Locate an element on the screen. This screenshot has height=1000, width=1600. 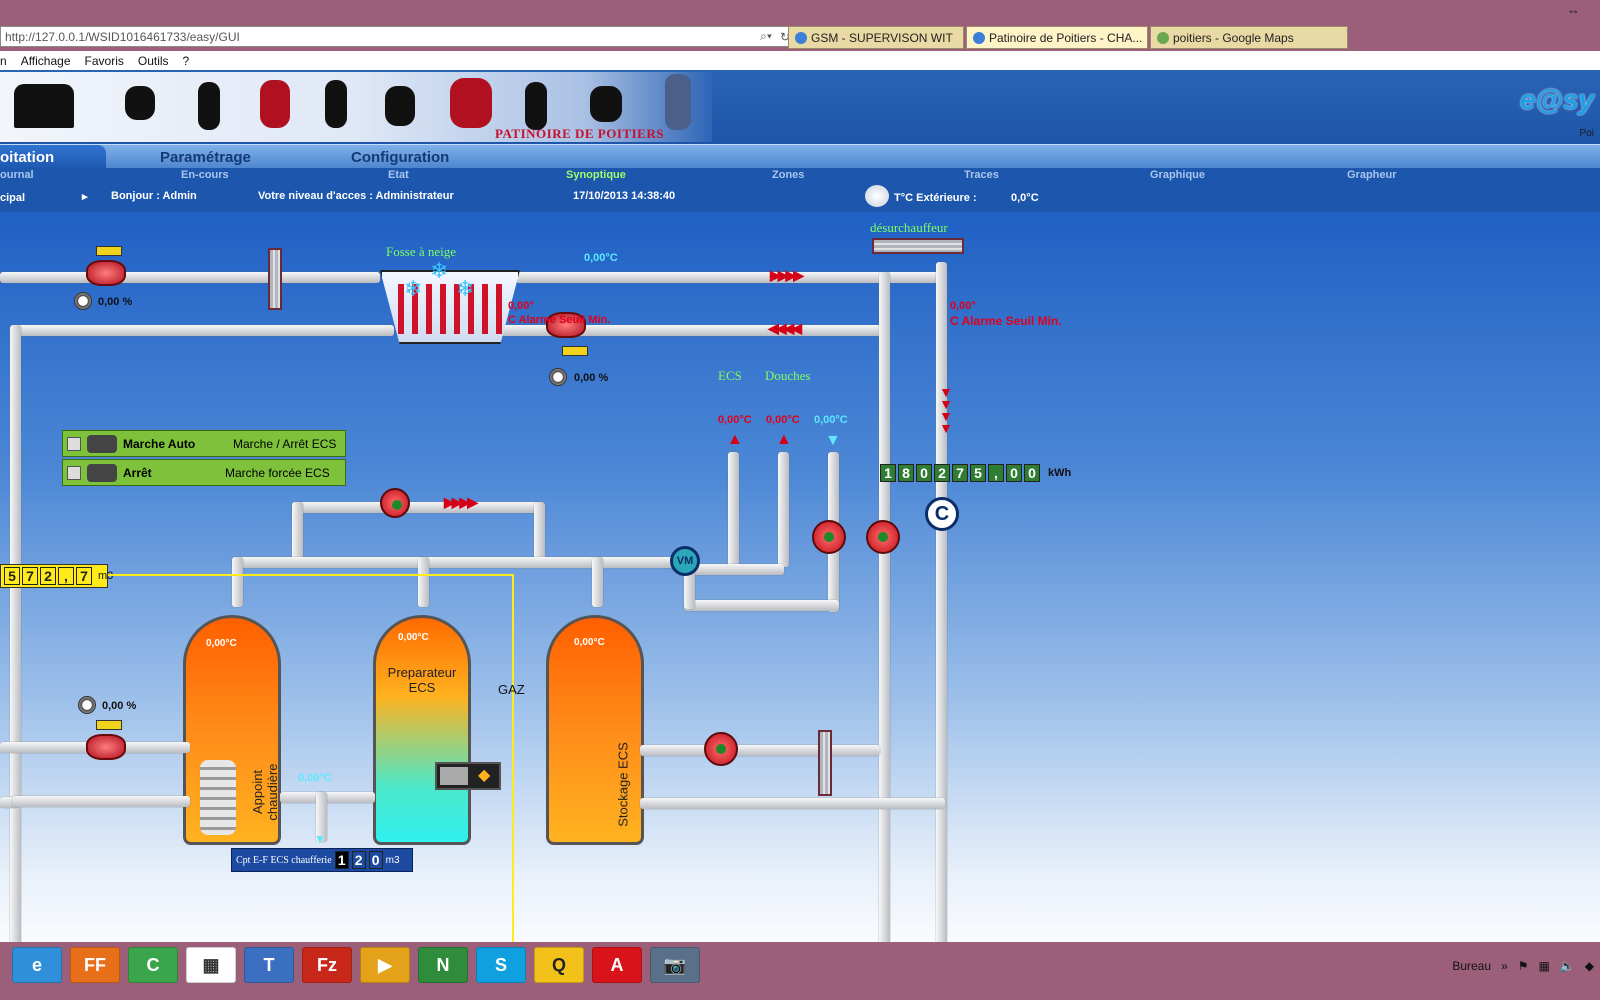
weather-icon is located at coordinates (877, 196).